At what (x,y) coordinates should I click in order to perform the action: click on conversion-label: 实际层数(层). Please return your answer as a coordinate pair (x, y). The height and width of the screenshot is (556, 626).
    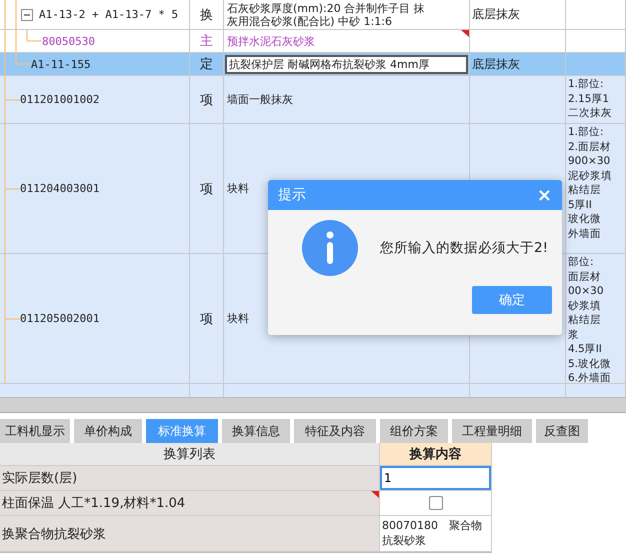
    Looking at the image, I should click on (190, 478).